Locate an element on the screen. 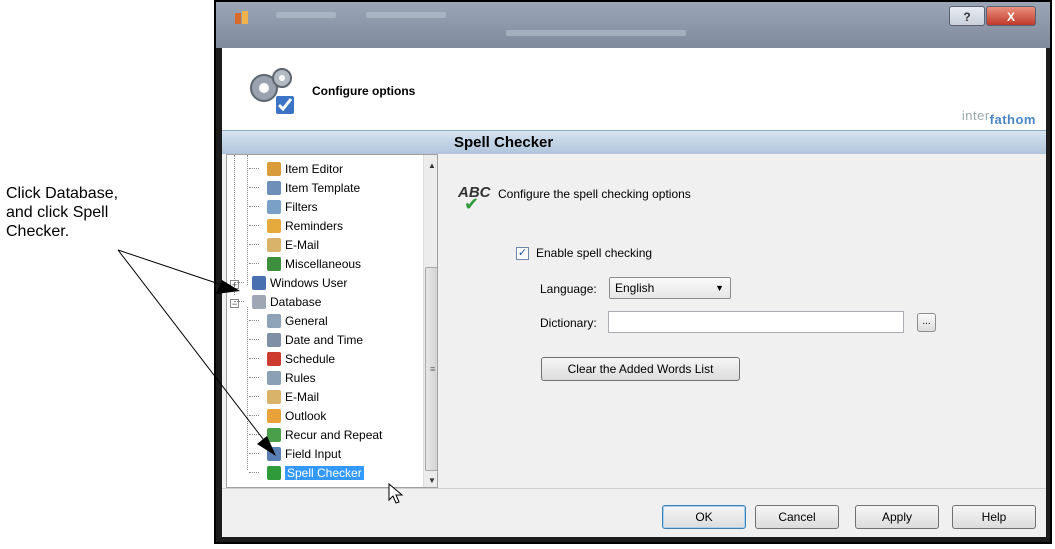 This screenshot has width=1055, height=549. gears-icon is located at coordinates (272, 91).